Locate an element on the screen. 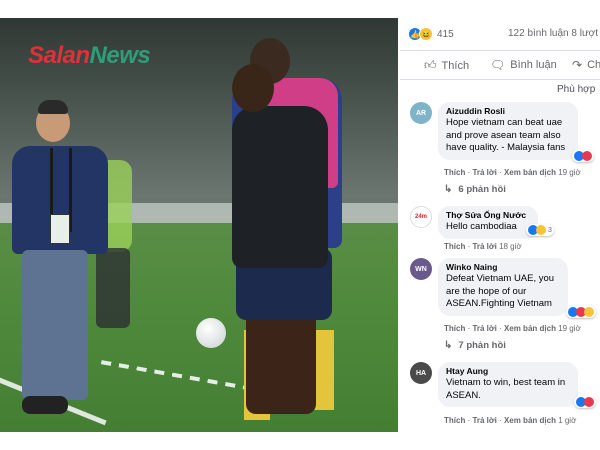  replies-count: 6 phản hồi is located at coordinates (482, 189).